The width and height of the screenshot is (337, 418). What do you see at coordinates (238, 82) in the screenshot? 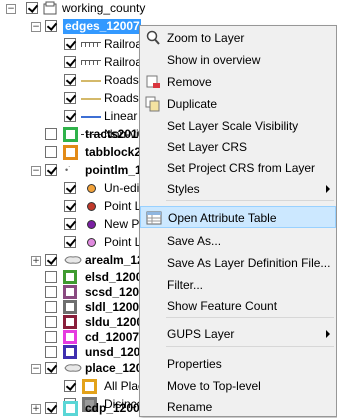
I see `menu-item-remove: Remove` at bounding box center [238, 82].